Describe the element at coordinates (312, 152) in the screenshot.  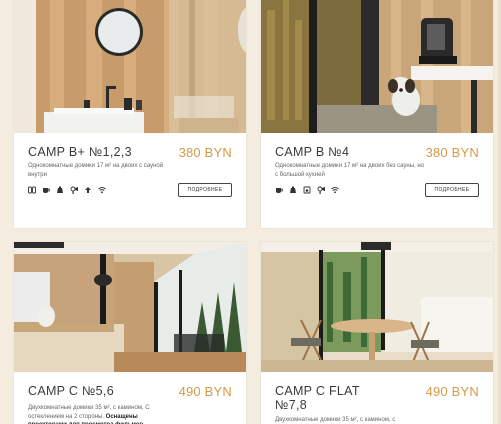
I see `card-title: CAMP B №4` at that location.